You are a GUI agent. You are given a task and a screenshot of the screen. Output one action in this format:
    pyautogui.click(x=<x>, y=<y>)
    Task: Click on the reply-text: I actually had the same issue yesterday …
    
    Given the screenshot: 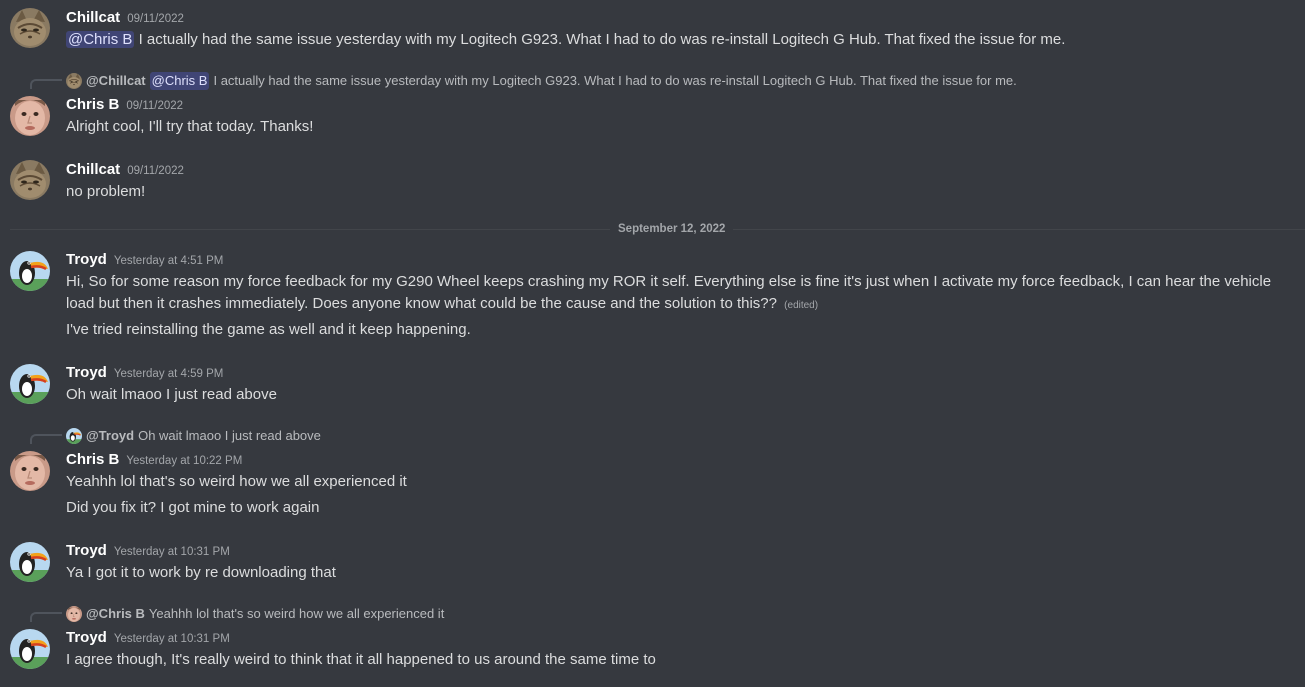 What is the action you would take?
    pyautogui.click(x=615, y=80)
    